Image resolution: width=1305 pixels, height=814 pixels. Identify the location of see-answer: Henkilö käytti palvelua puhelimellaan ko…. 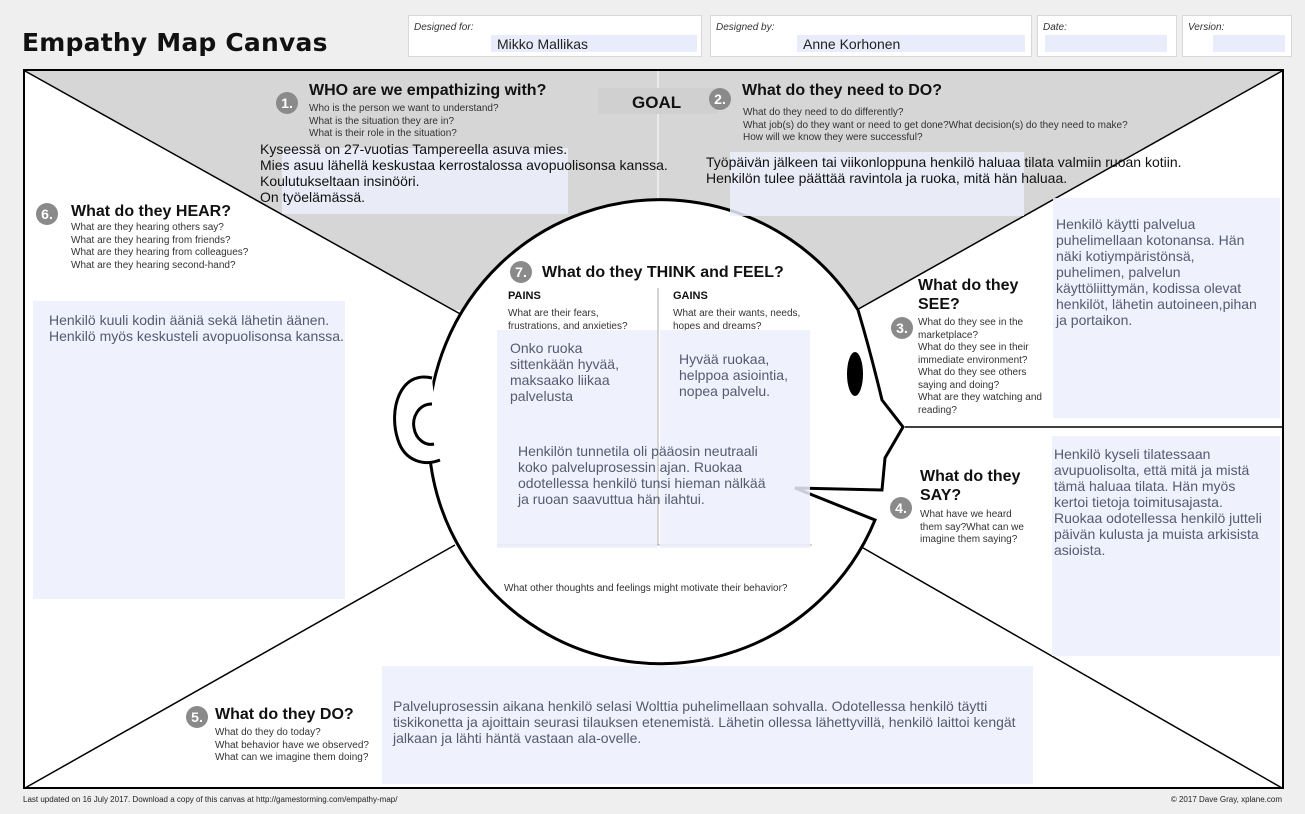
(1161, 272).